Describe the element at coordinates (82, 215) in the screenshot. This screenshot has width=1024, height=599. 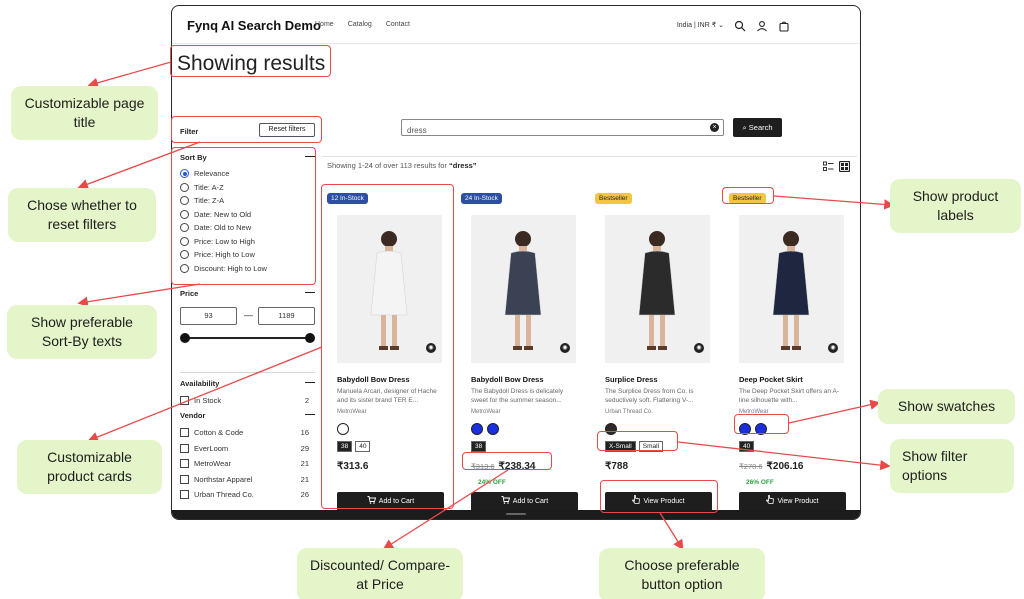
I see `callout-reset-filters: Chose whether to reset filters` at that location.